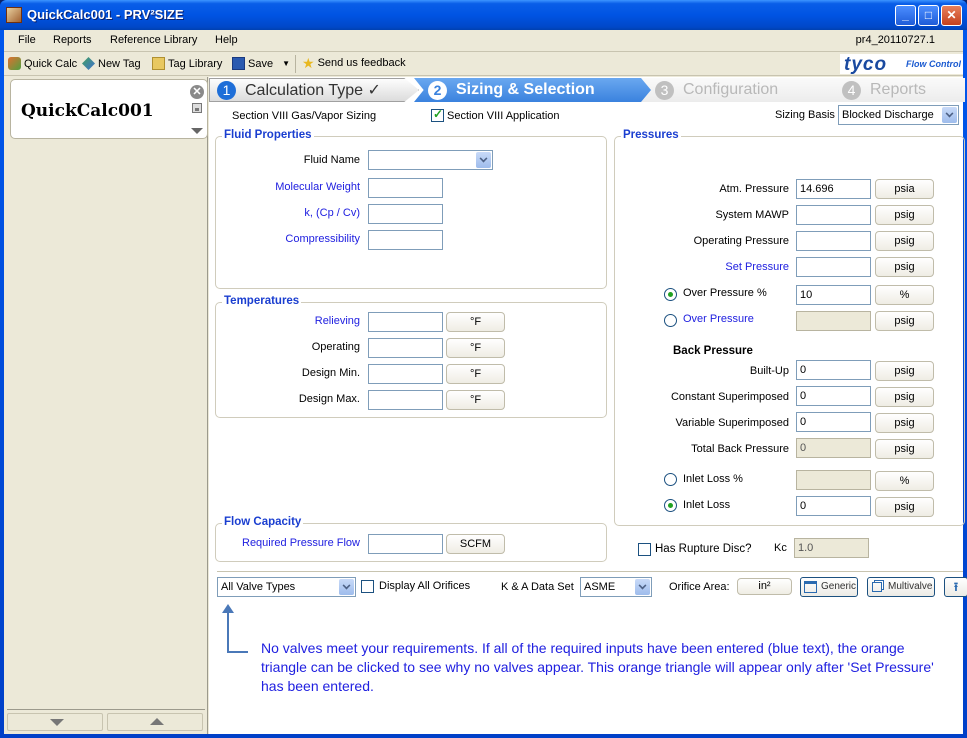  What do you see at coordinates (87, 111) in the screenshot?
I see `tag-name: QuickCalc001` at bounding box center [87, 111].